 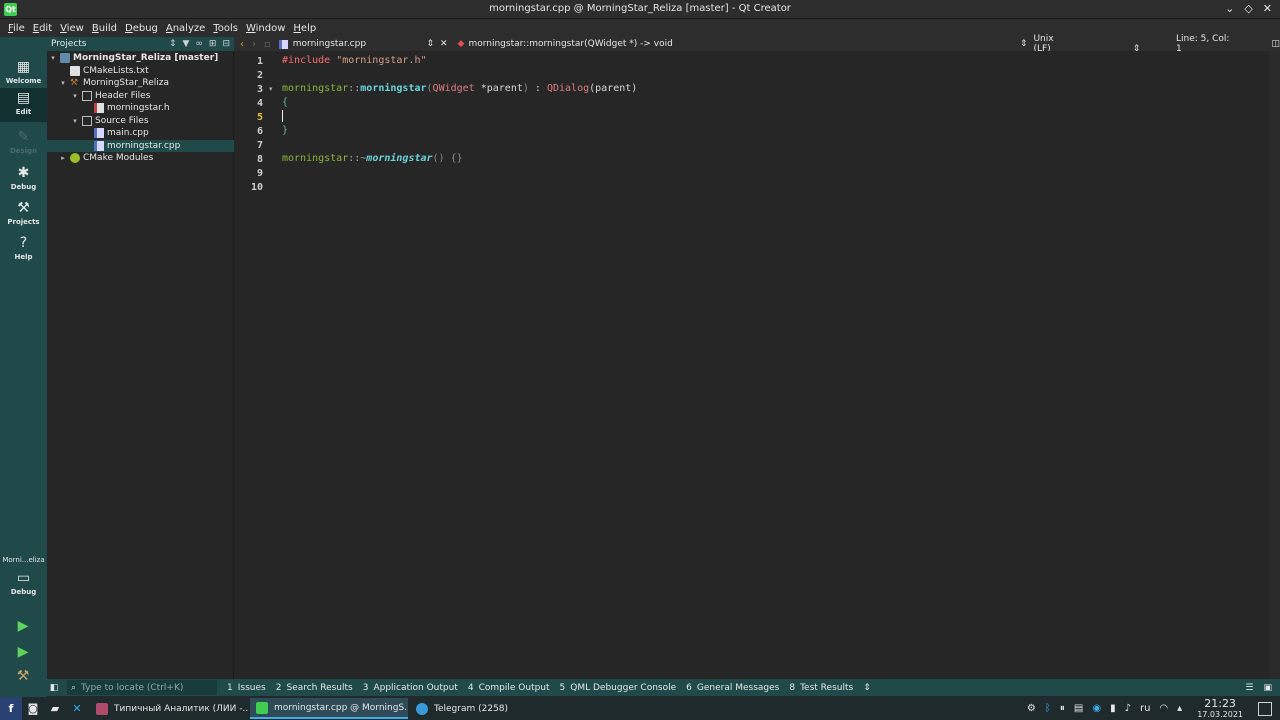 What do you see at coordinates (23, 586) in the screenshot?
I see `kit-selector-button: ▭ Debug` at bounding box center [23, 586].